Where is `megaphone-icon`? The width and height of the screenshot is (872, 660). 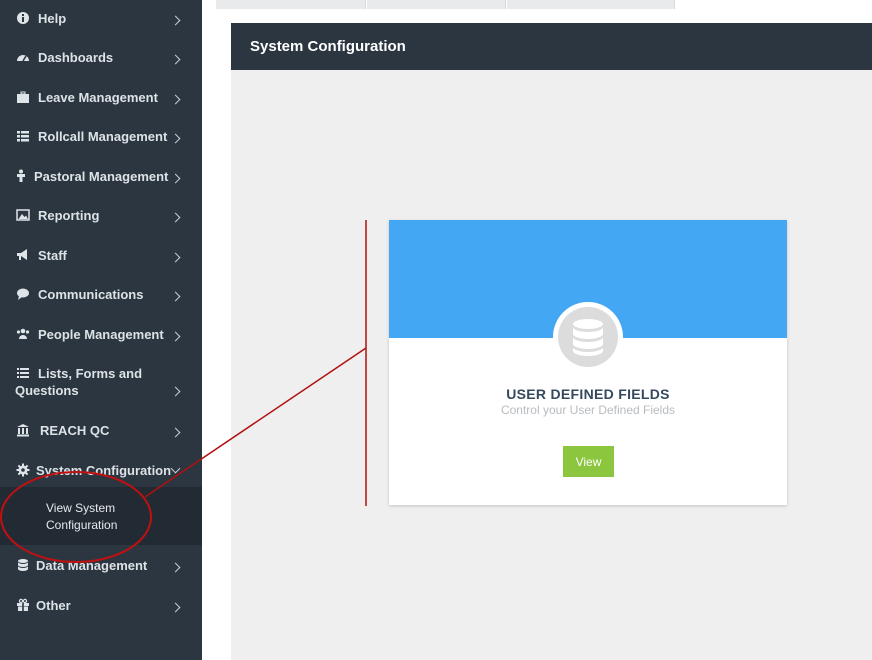
megaphone-icon is located at coordinates (22, 254).